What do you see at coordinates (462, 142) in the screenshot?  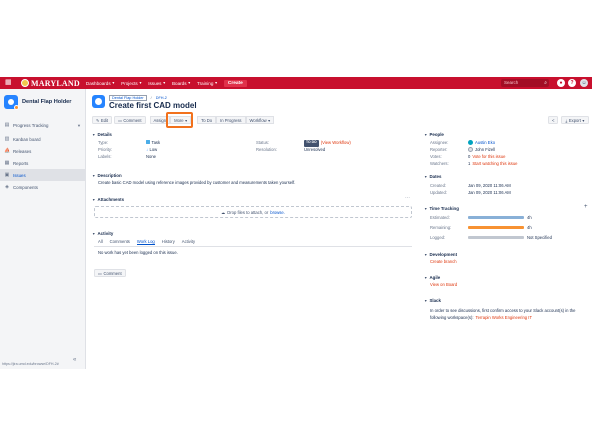 I see `assignee-row: Assignee: Austin Eko` at bounding box center [462, 142].